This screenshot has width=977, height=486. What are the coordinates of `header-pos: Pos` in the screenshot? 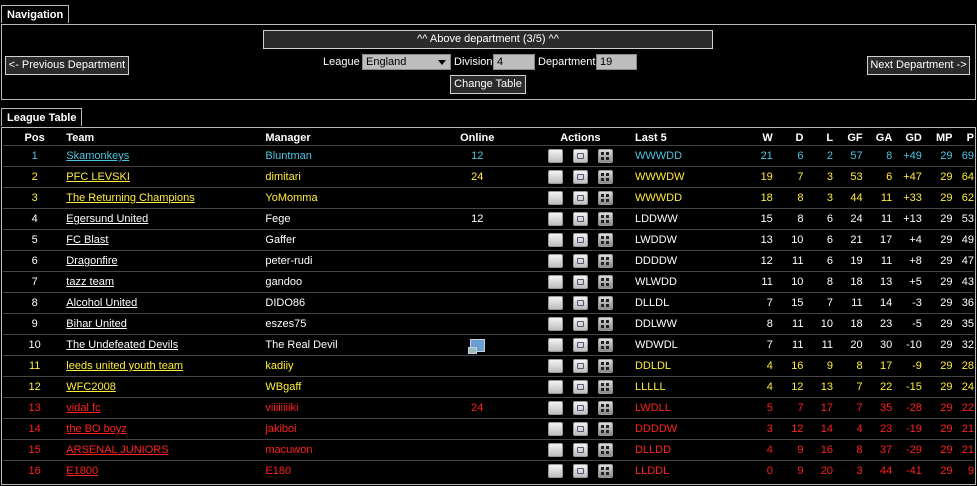 It's located at (34, 138).